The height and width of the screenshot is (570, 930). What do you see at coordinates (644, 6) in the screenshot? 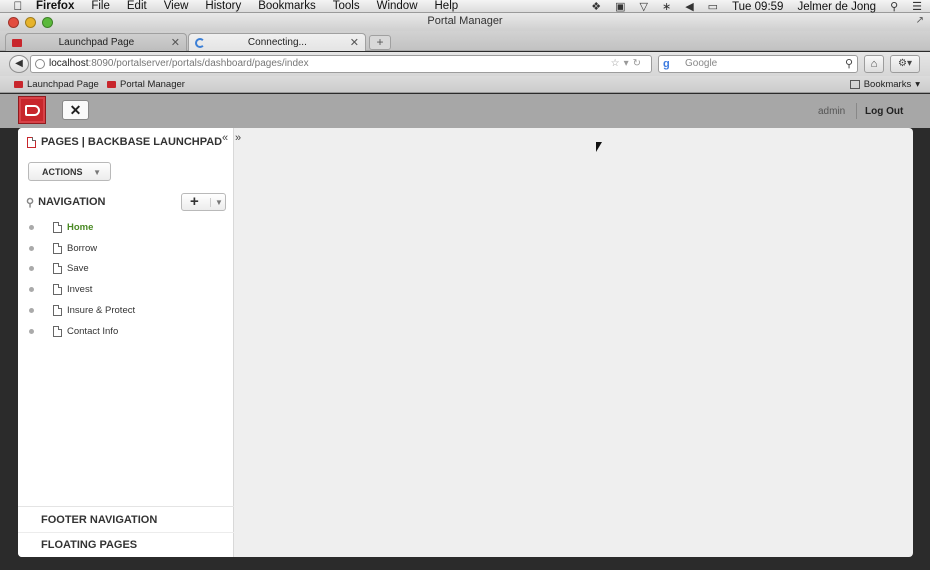
I see `wifi-icon: ▽` at bounding box center [644, 6].